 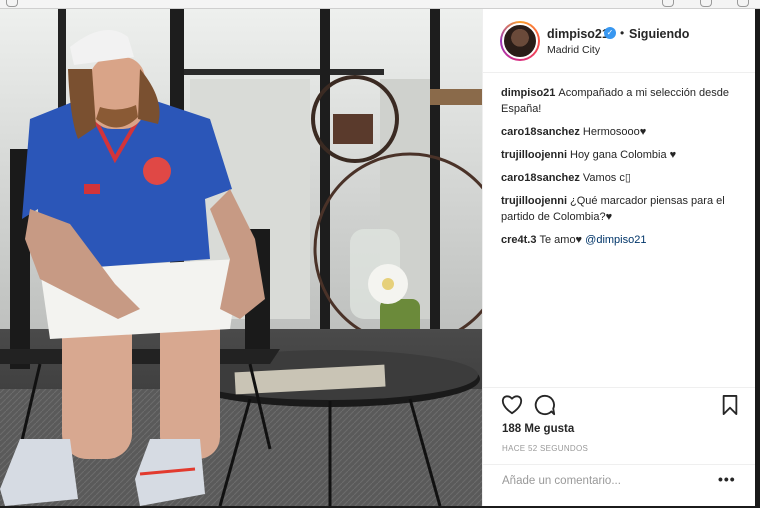 I want to click on comment-text: Hoy gana Colombia ♥, so click(x=623, y=155).